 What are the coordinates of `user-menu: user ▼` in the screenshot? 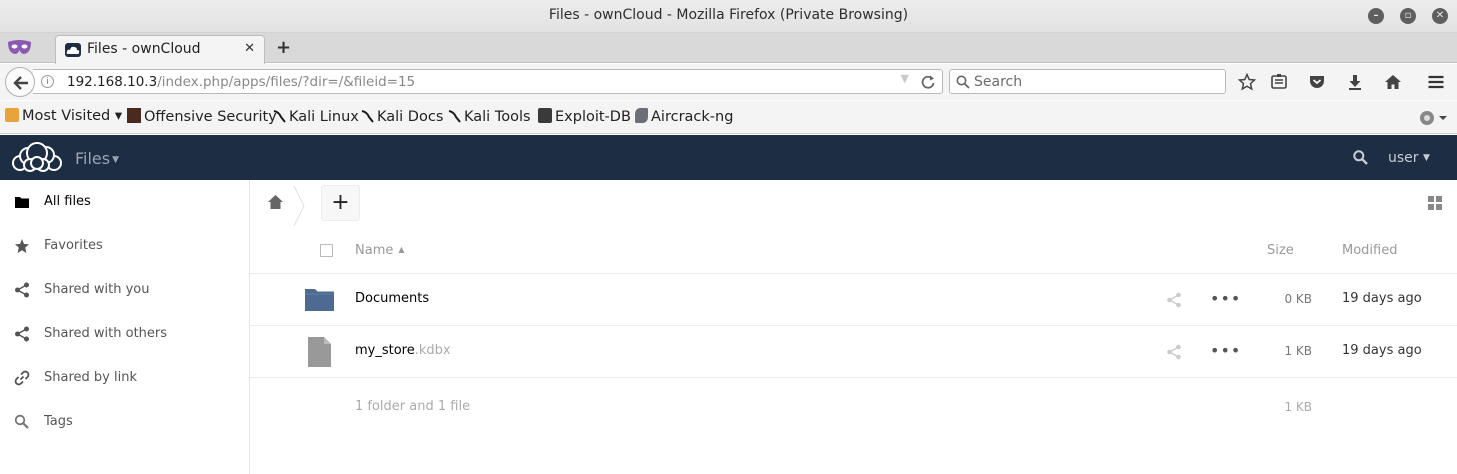 It's located at (1409, 158).